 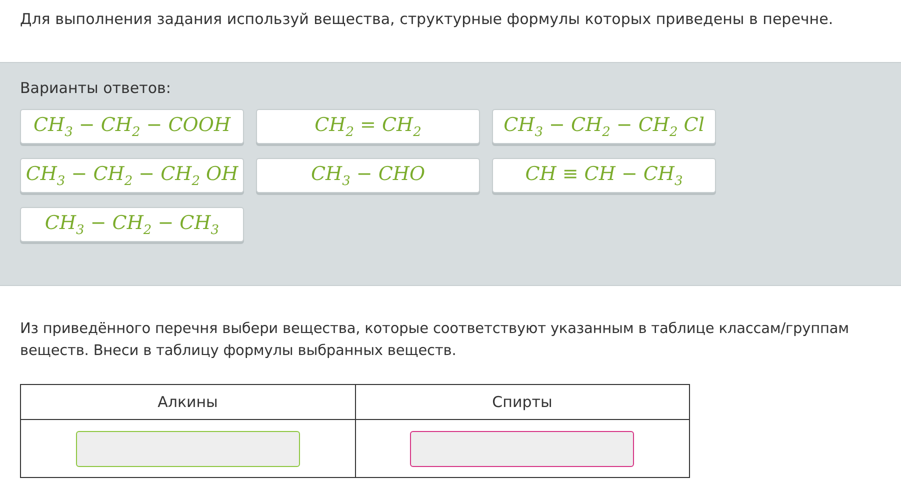 What do you see at coordinates (604, 126) in the screenshot?
I see `formula-option: CH$_{3}$ − CH$_{2}$ − CH$_{2}$ Cl` at bounding box center [604, 126].